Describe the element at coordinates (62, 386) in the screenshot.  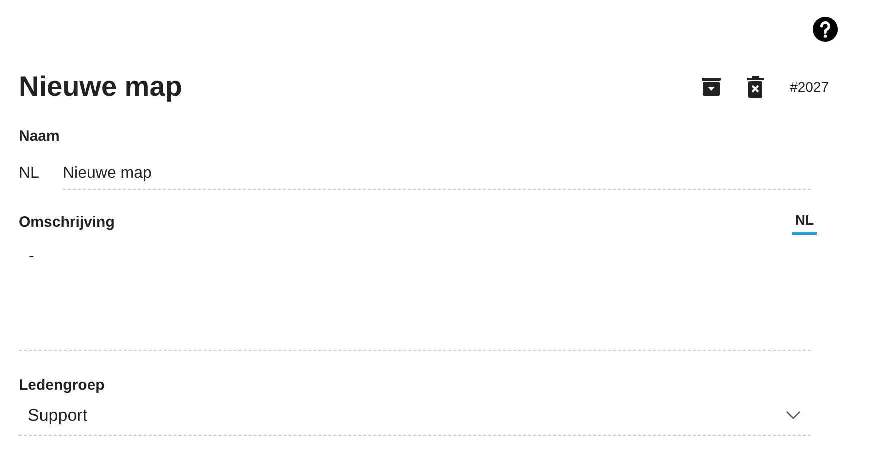
I see `field-label: Ledengroep` at that location.